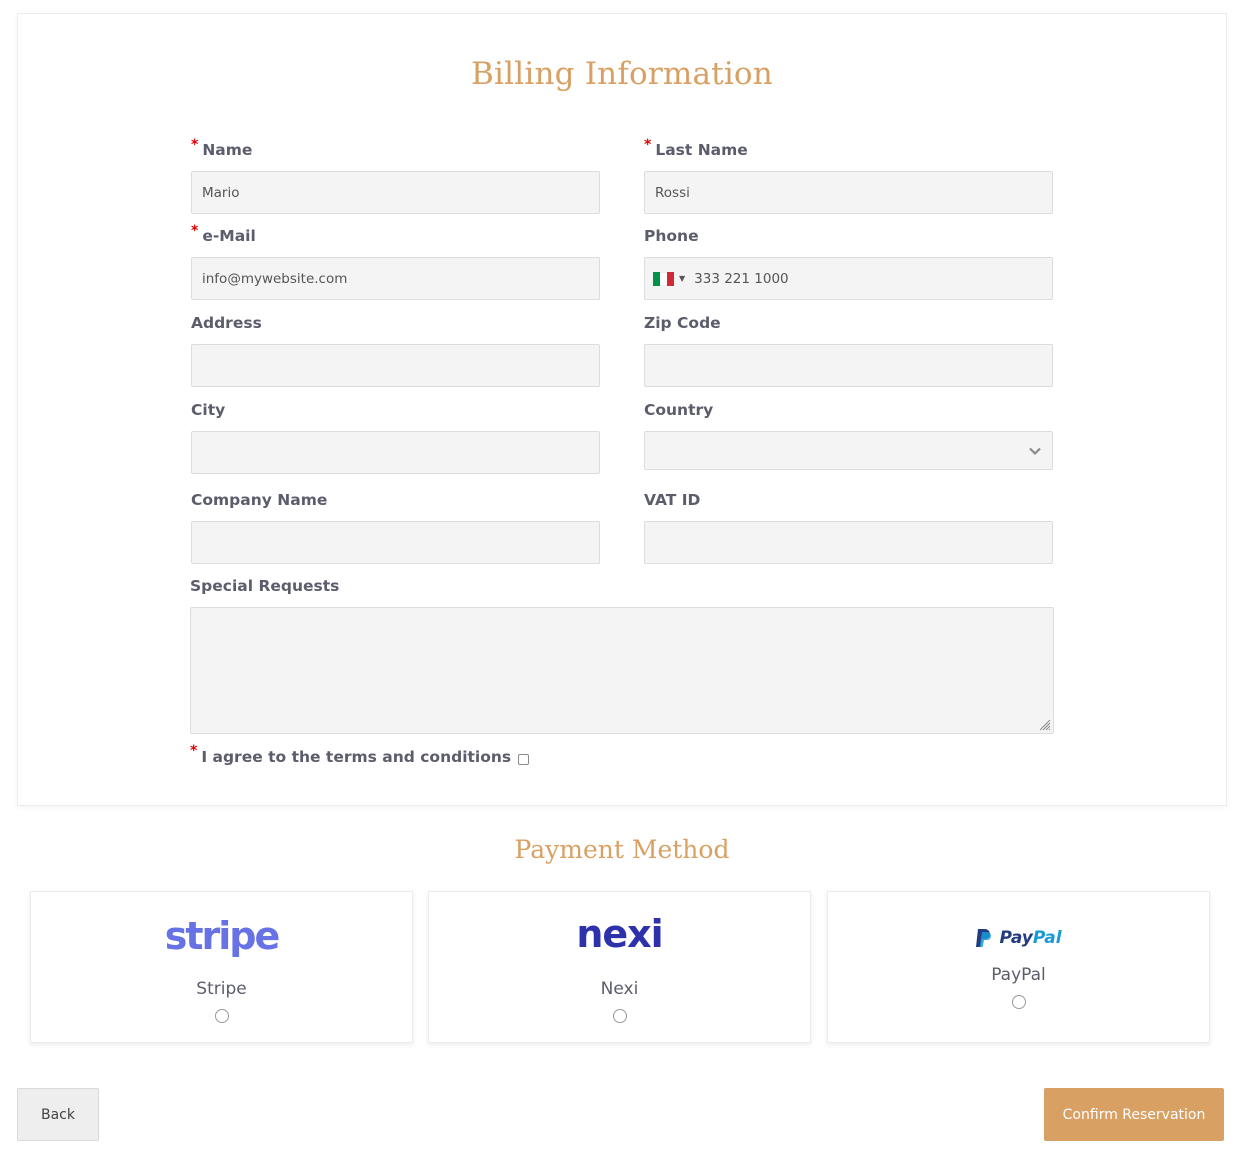 The height and width of the screenshot is (1161, 1244). I want to click on phone-input, so click(844, 278).